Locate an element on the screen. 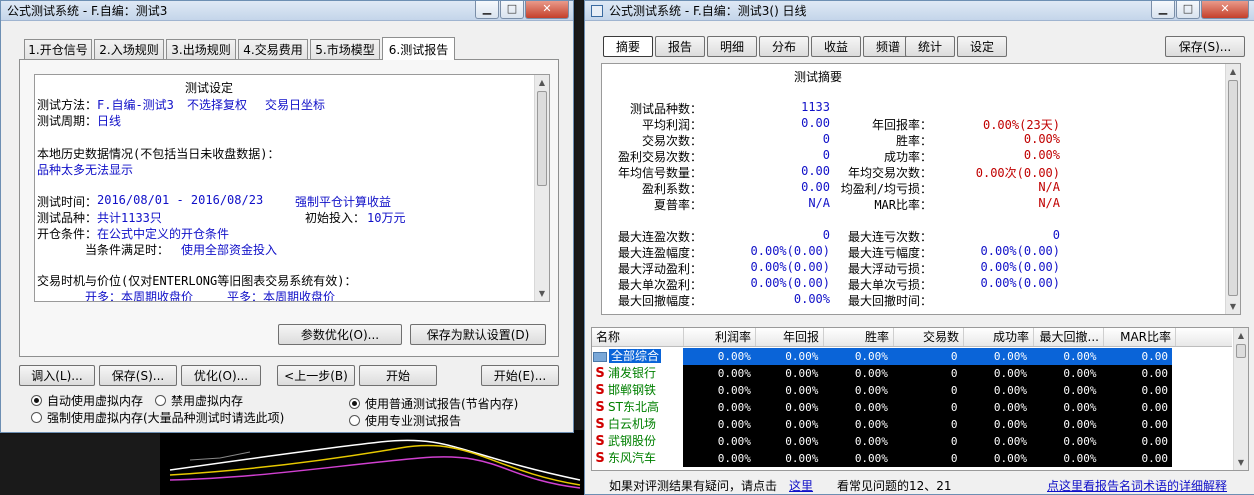  grid-header-cell: 交易数 is located at coordinates (929, 337).